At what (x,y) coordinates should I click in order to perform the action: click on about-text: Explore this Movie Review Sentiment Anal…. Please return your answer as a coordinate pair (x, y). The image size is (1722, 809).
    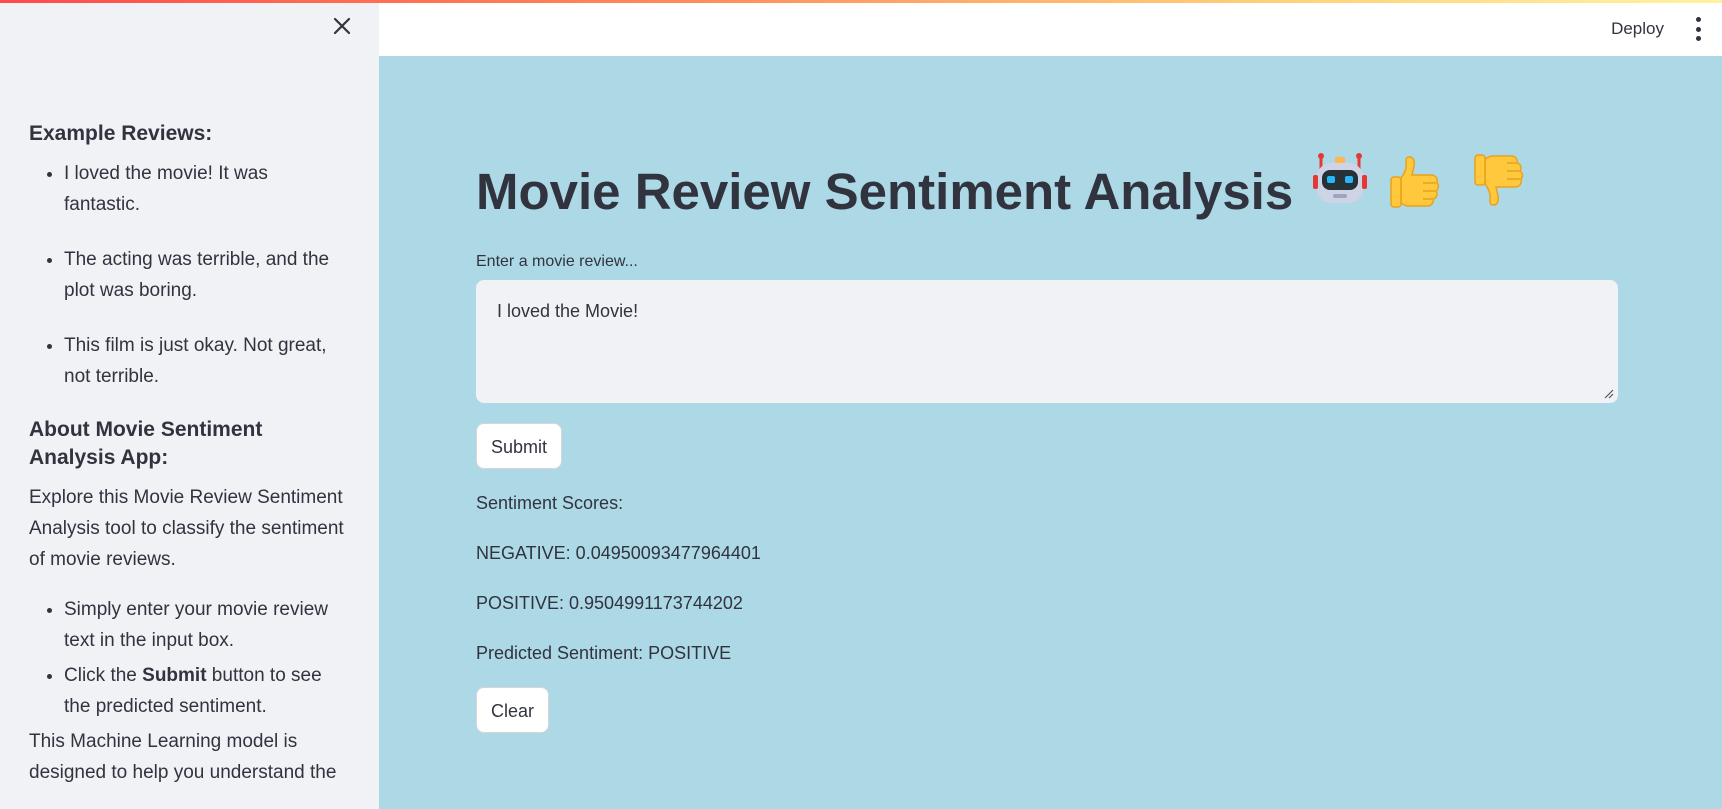
    Looking at the image, I should click on (186, 528).